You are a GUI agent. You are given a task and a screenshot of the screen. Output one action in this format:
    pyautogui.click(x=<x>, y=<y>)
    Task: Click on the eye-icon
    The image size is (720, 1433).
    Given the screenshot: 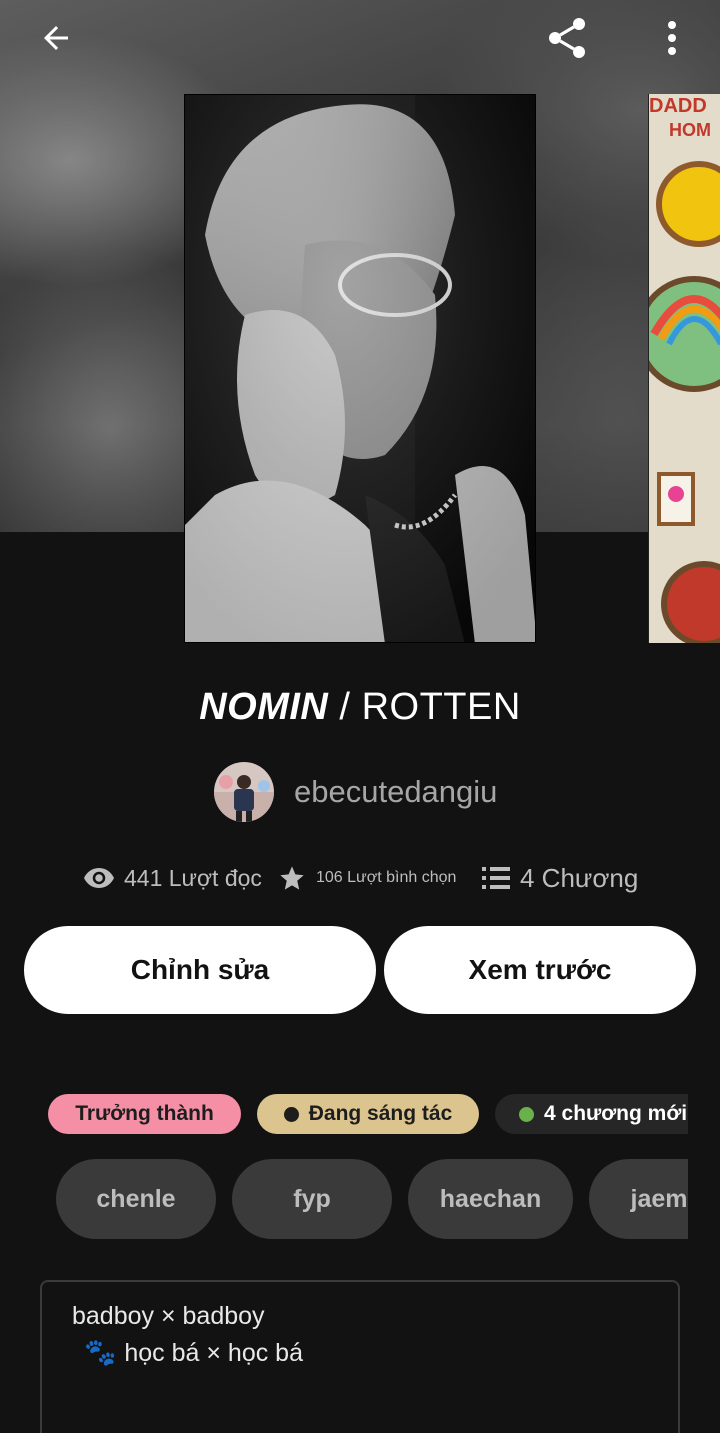 What is the action you would take?
    pyautogui.click(x=99, y=878)
    